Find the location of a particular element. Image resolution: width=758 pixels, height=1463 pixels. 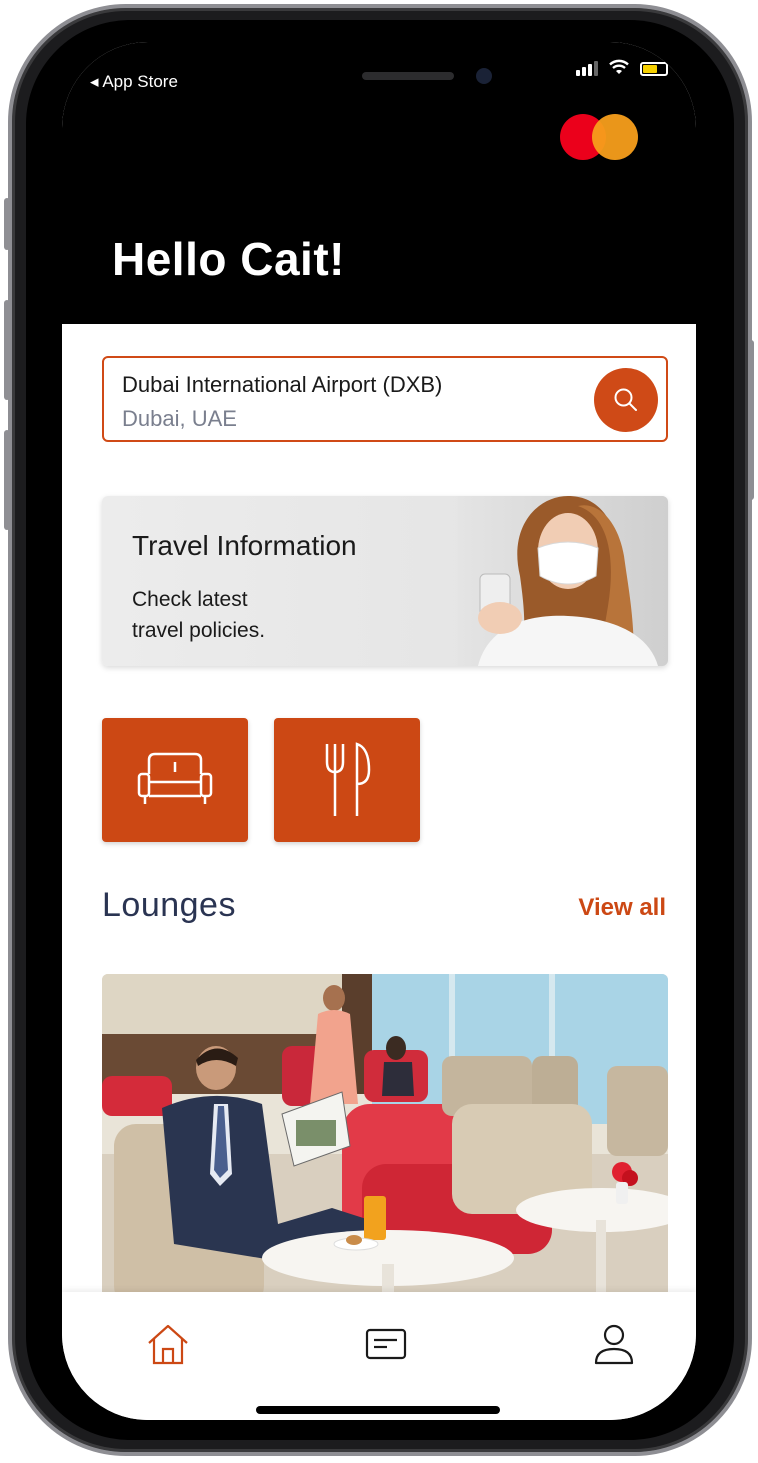

card-icon is located at coordinates (386, 1344).